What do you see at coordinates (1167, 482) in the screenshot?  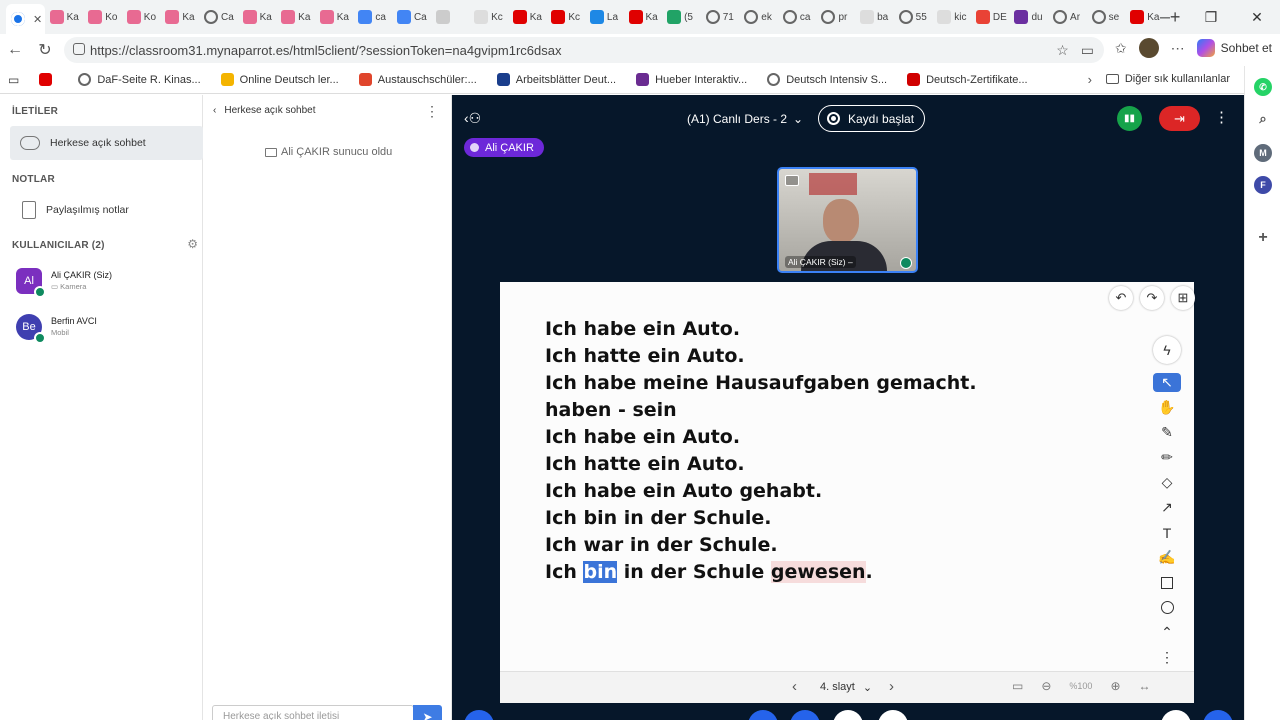 I see `eraser-tool-icon: ◇` at bounding box center [1167, 482].